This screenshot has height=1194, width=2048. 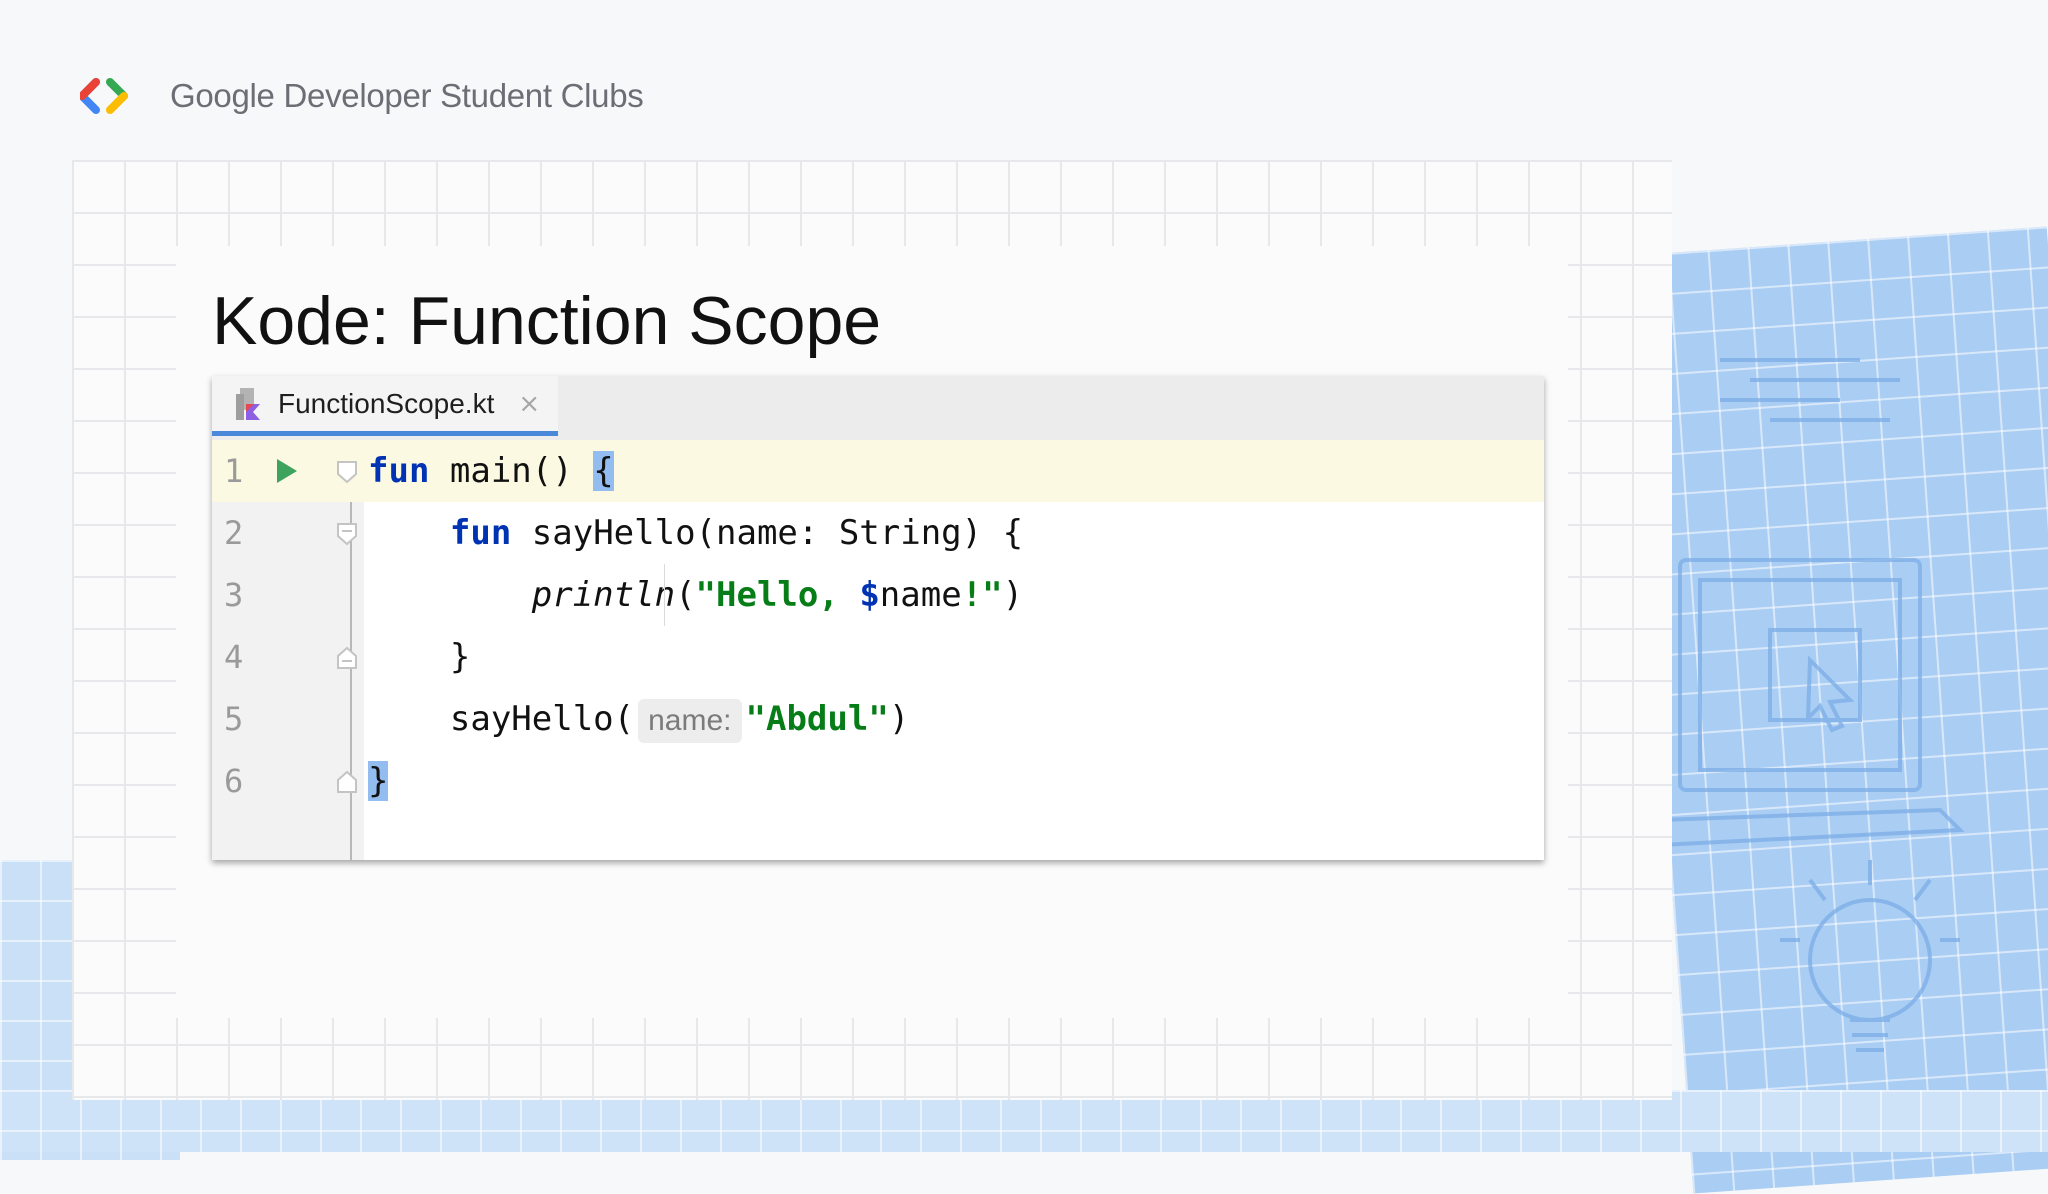 I want to click on slide-title: Kode: Function Scope, so click(x=547, y=321).